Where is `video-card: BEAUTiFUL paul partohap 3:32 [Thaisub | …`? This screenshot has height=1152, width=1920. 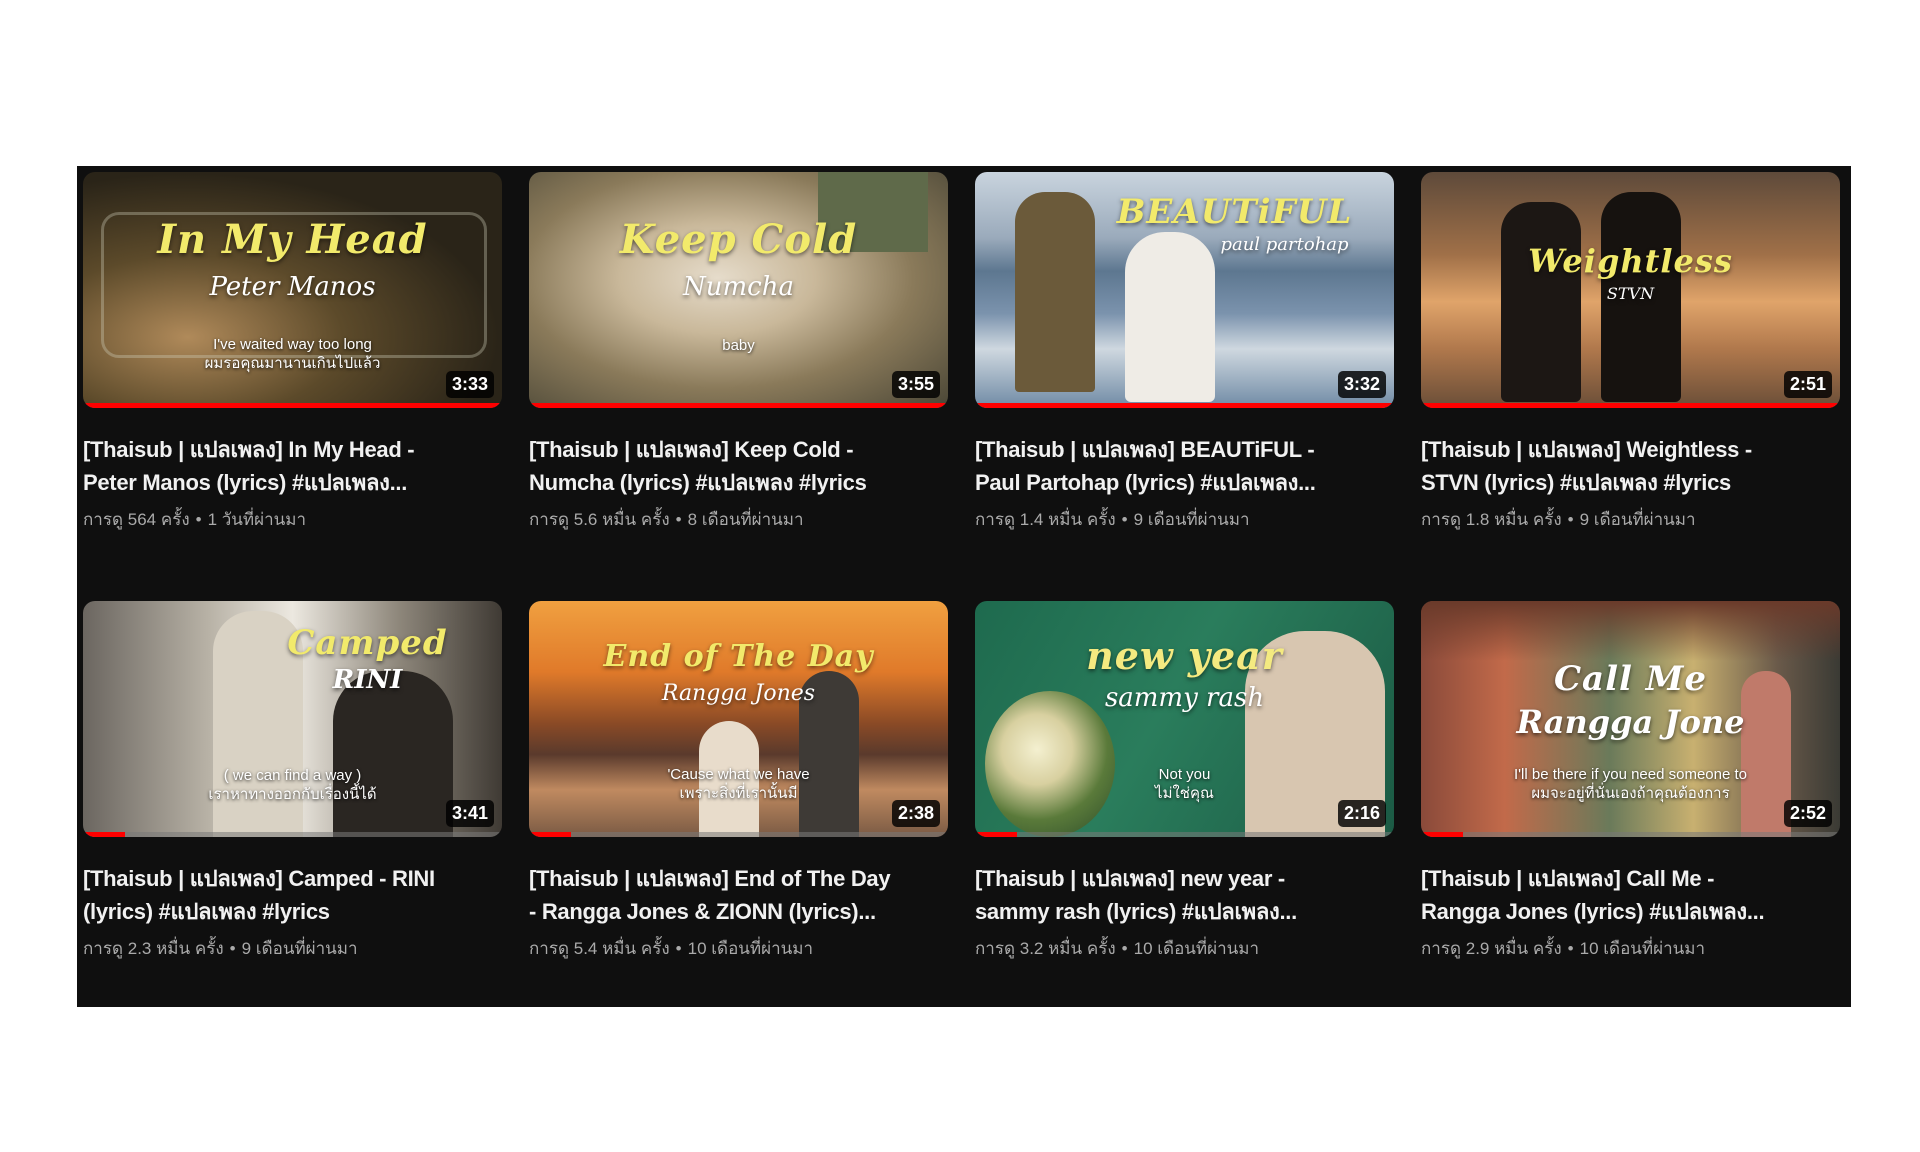 video-card: BEAUTiFUL paul partohap 3:32 [Thaisub | … is located at coordinates (1184, 386).